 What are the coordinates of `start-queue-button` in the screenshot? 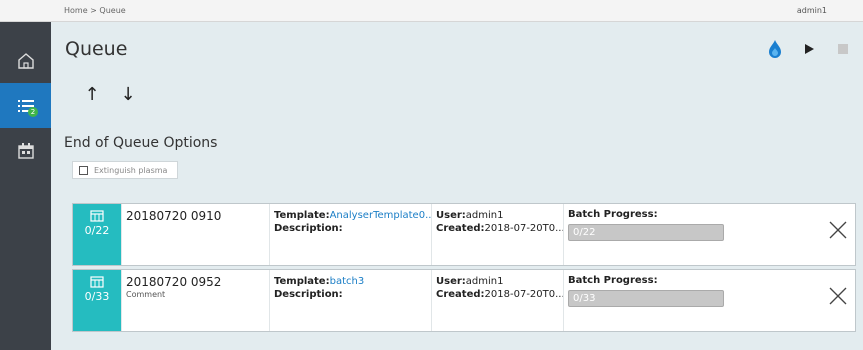 It's located at (809, 49).